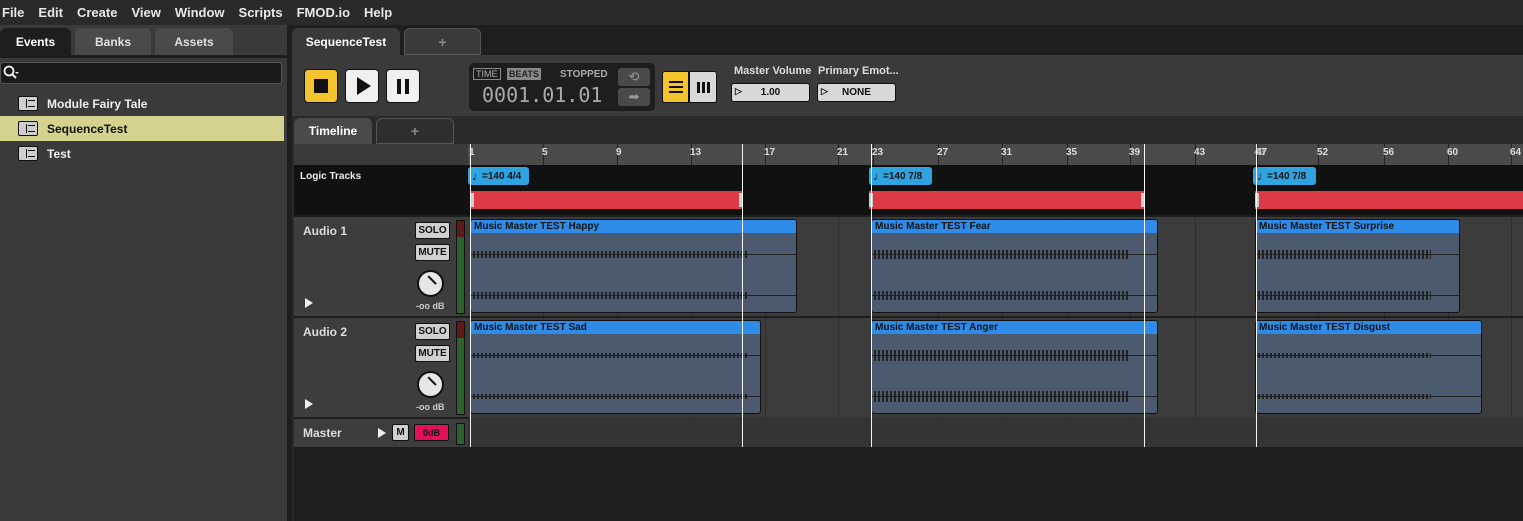 Image resolution: width=1523 pixels, height=521 pixels. What do you see at coordinates (770, 152) in the screenshot?
I see `ruler-label: 17` at bounding box center [770, 152].